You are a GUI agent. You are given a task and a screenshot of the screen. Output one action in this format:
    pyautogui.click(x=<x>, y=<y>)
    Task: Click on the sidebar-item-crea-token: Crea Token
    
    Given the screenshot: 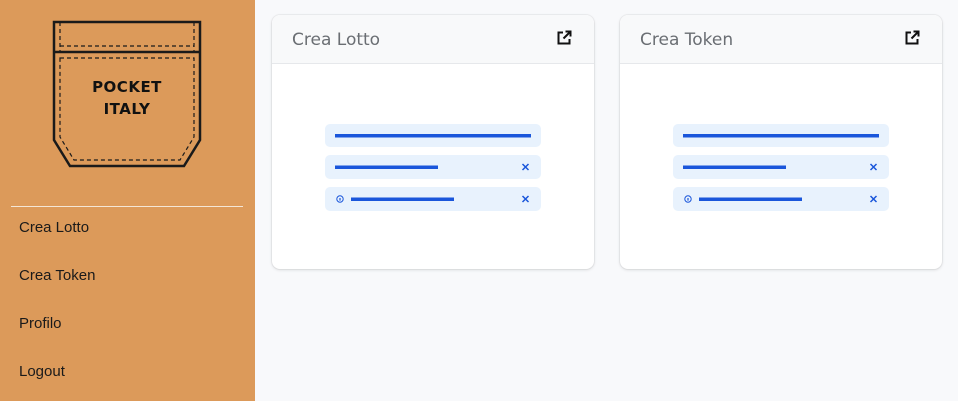 What is the action you would take?
    pyautogui.click(x=57, y=275)
    